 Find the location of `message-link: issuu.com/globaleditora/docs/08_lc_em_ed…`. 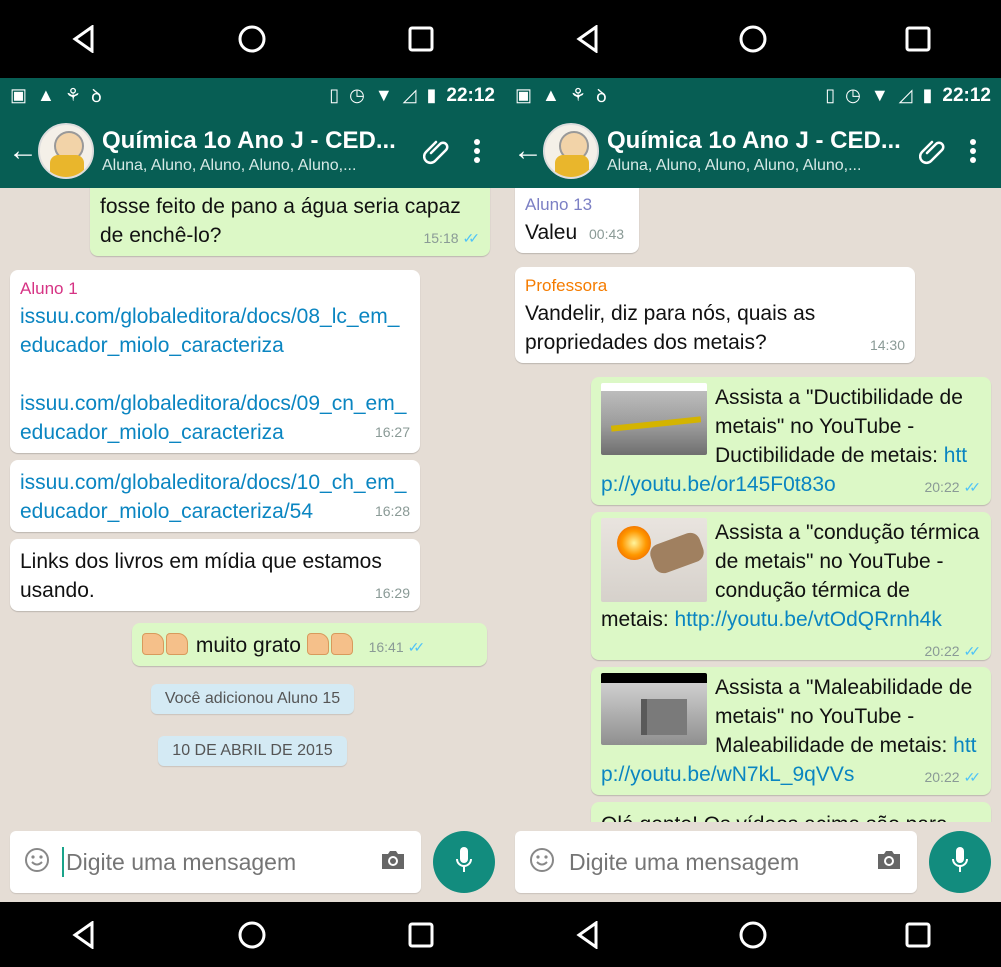

message-link: issuu.com/globaleditora/docs/08_lc_em_ed… is located at coordinates (215, 331).